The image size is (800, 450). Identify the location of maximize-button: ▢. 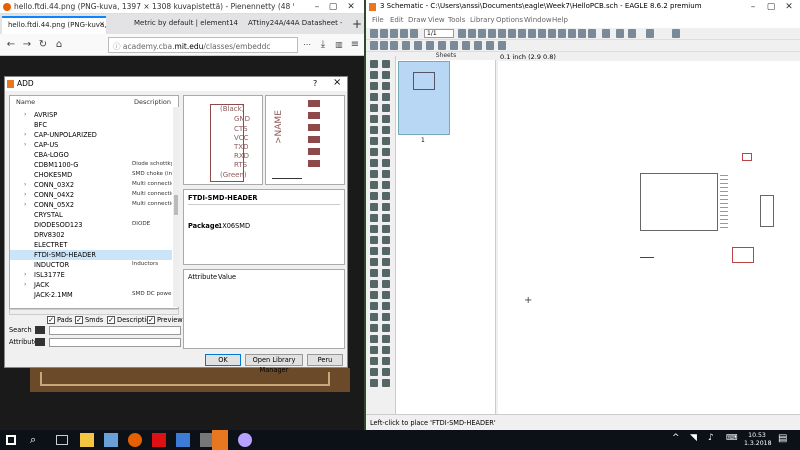
(333, 7).